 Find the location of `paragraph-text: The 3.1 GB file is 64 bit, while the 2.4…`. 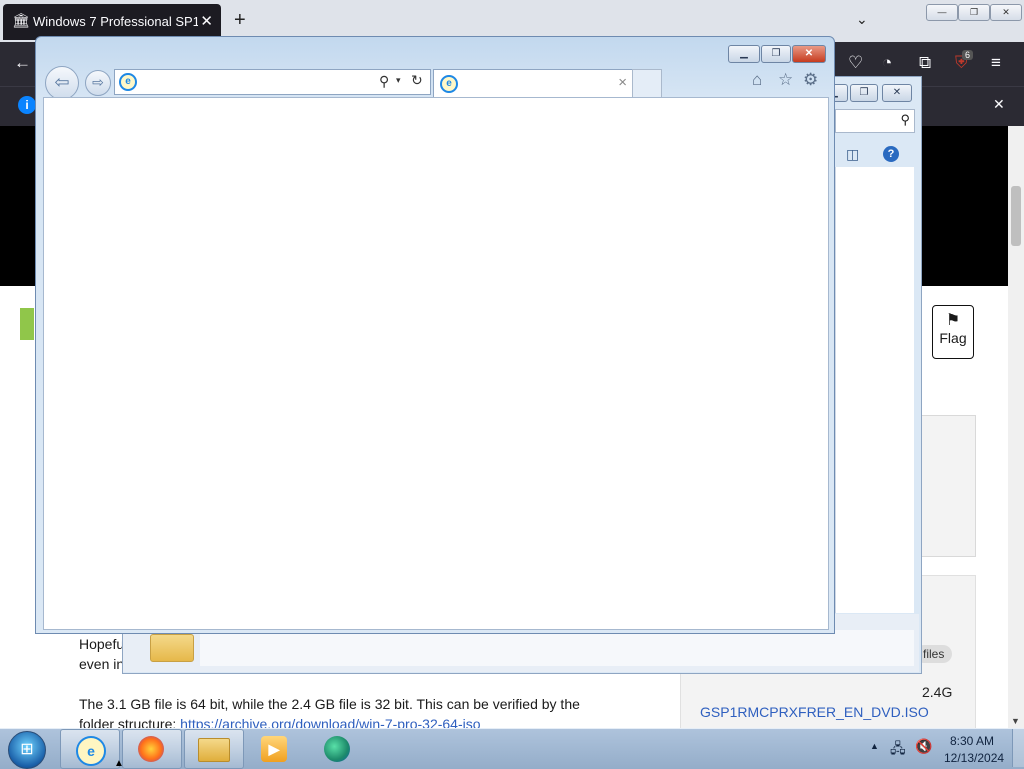

paragraph-text: The 3.1 GB file is 64 bit, while the 2.4… is located at coordinates (329, 704).